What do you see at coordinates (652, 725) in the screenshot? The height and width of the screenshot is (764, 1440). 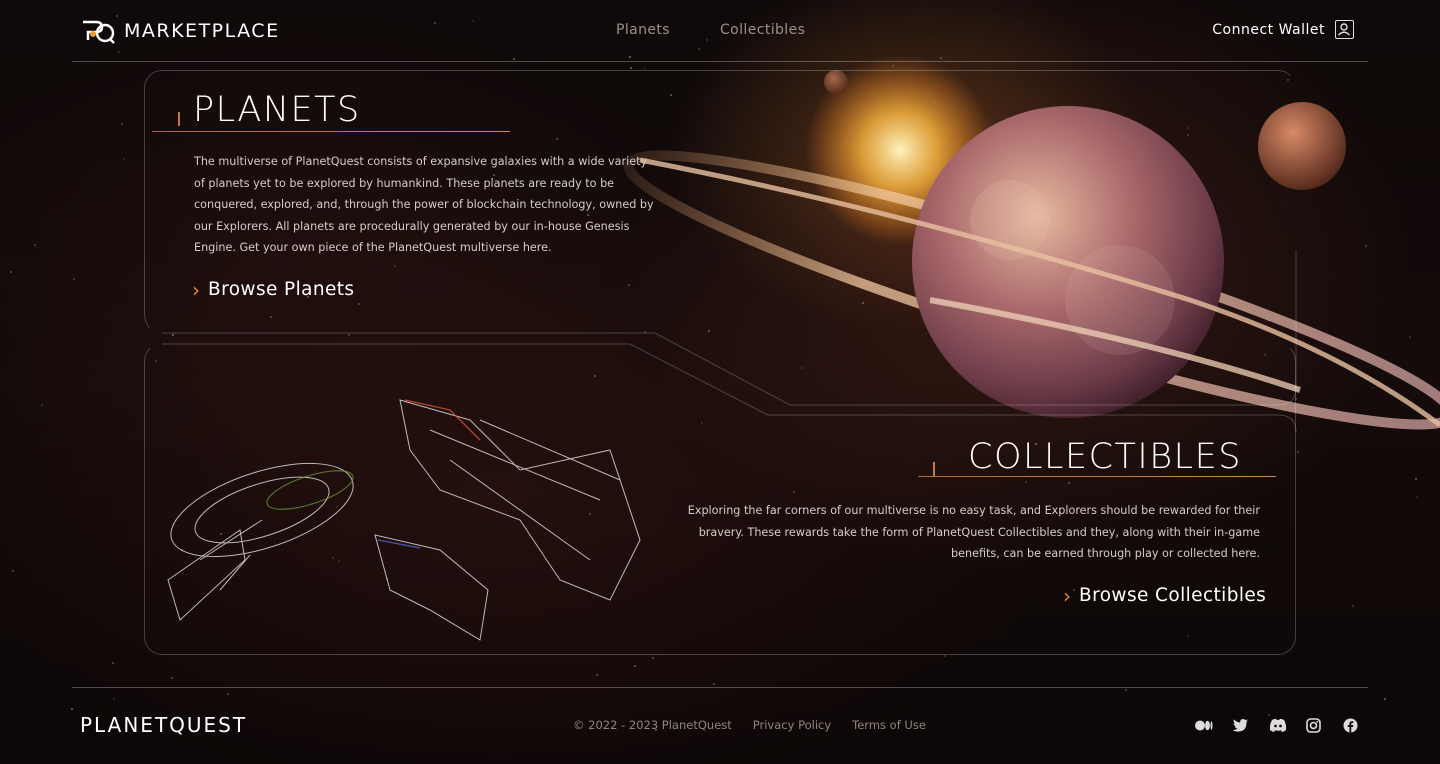 I see `copyright-text: © 2022 - 2023 PlanetQuest` at bounding box center [652, 725].